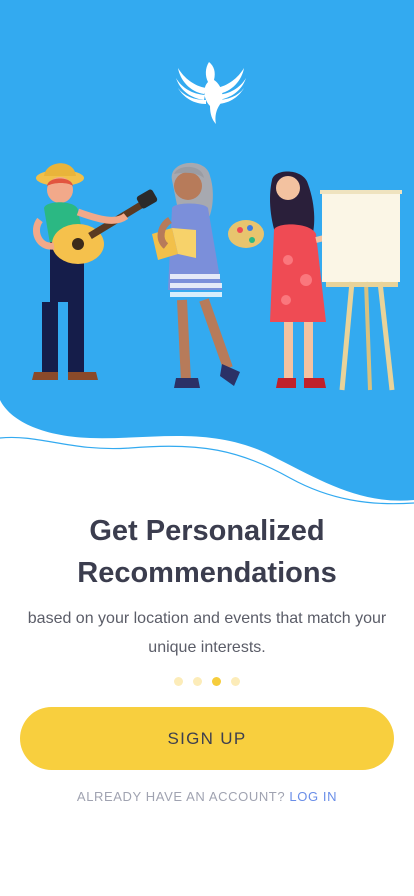 The height and width of the screenshot is (896, 414). I want to click on title-line-2: Recommendations, so click(207, 573).